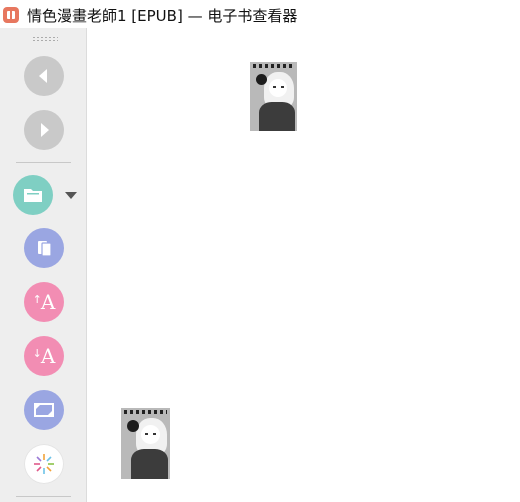  I want to click on forward-button, so click(44, 130).